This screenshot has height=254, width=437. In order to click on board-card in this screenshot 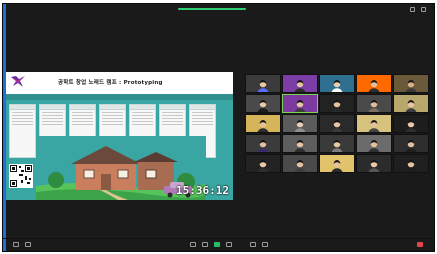, I will do `click(22, 131)`.